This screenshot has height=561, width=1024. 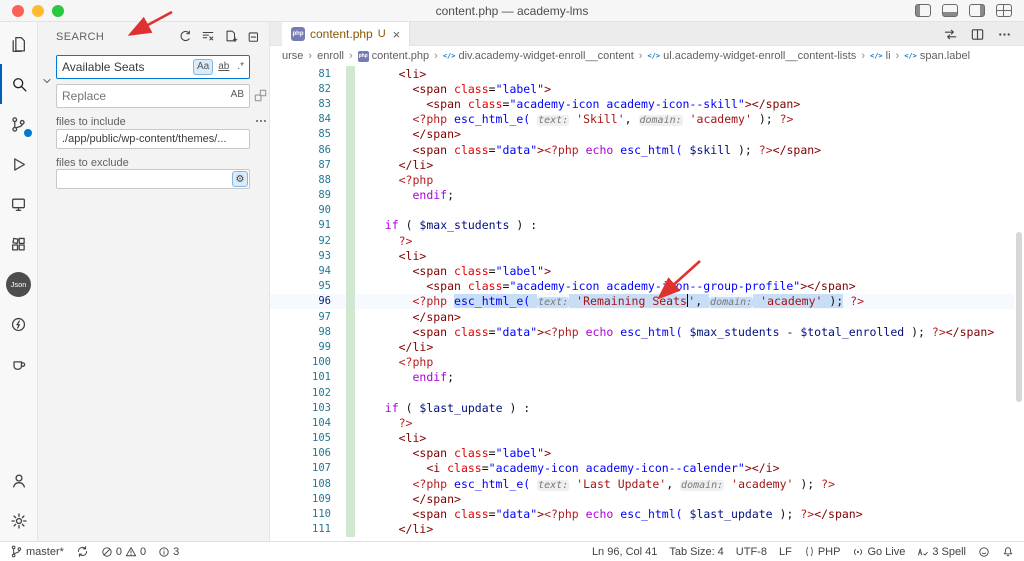 What do you see at coordinates (624, 552) in the screenshot?
I see `cursor-position-status: Ln 96, Col 41` at bounding box center [624, 552].